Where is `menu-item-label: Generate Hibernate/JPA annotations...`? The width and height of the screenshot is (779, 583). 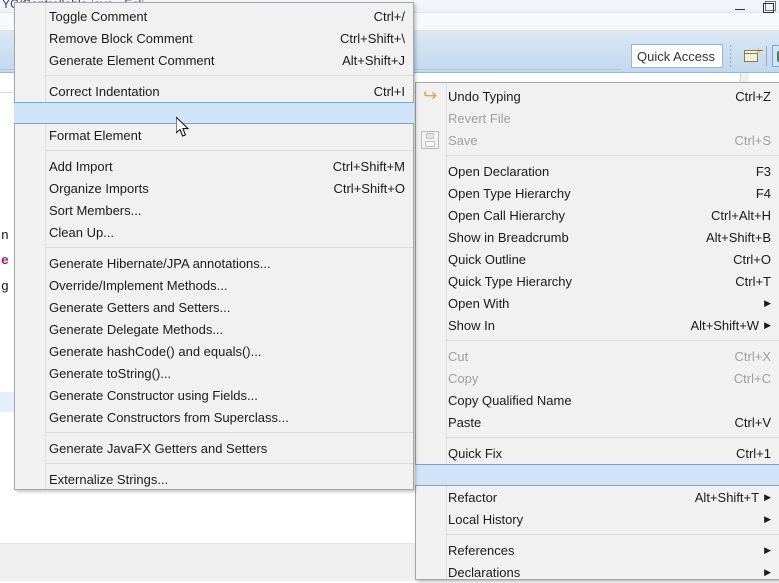
menu-item-label: Generate Hibernate/JPA annotations... is located at coordinates (160, 263).